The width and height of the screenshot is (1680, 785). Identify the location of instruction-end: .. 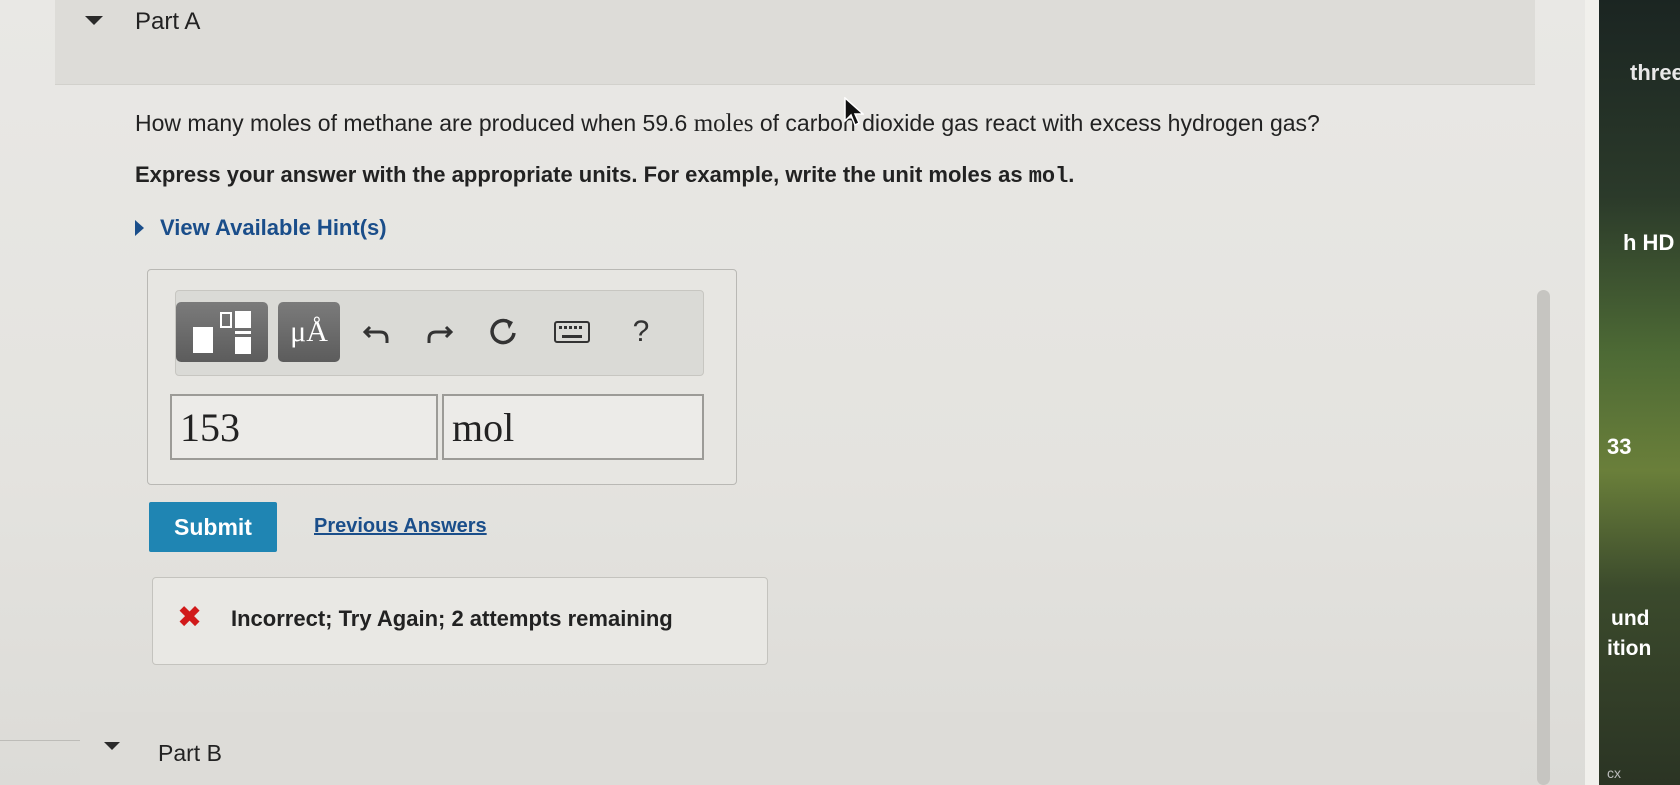
(1071, 174).